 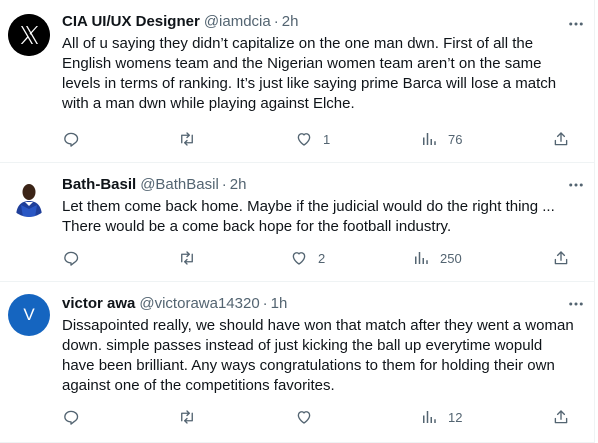 I want to click on views-button: 250, so click(x=437, y=258).